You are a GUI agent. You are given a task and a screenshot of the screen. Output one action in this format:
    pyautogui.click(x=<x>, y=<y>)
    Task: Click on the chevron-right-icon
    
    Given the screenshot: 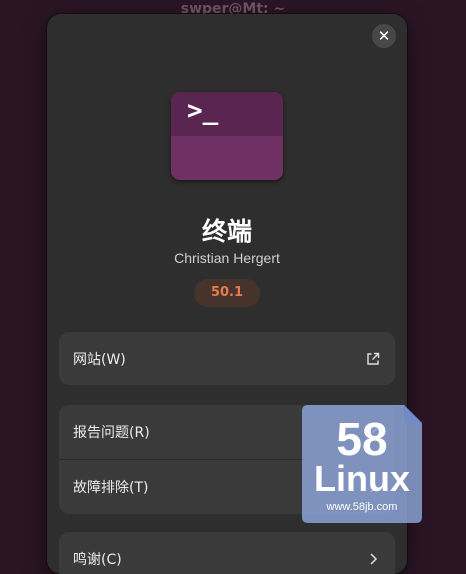 What is the action you would take?
    pyautogui.click(x=374, y=559)
    